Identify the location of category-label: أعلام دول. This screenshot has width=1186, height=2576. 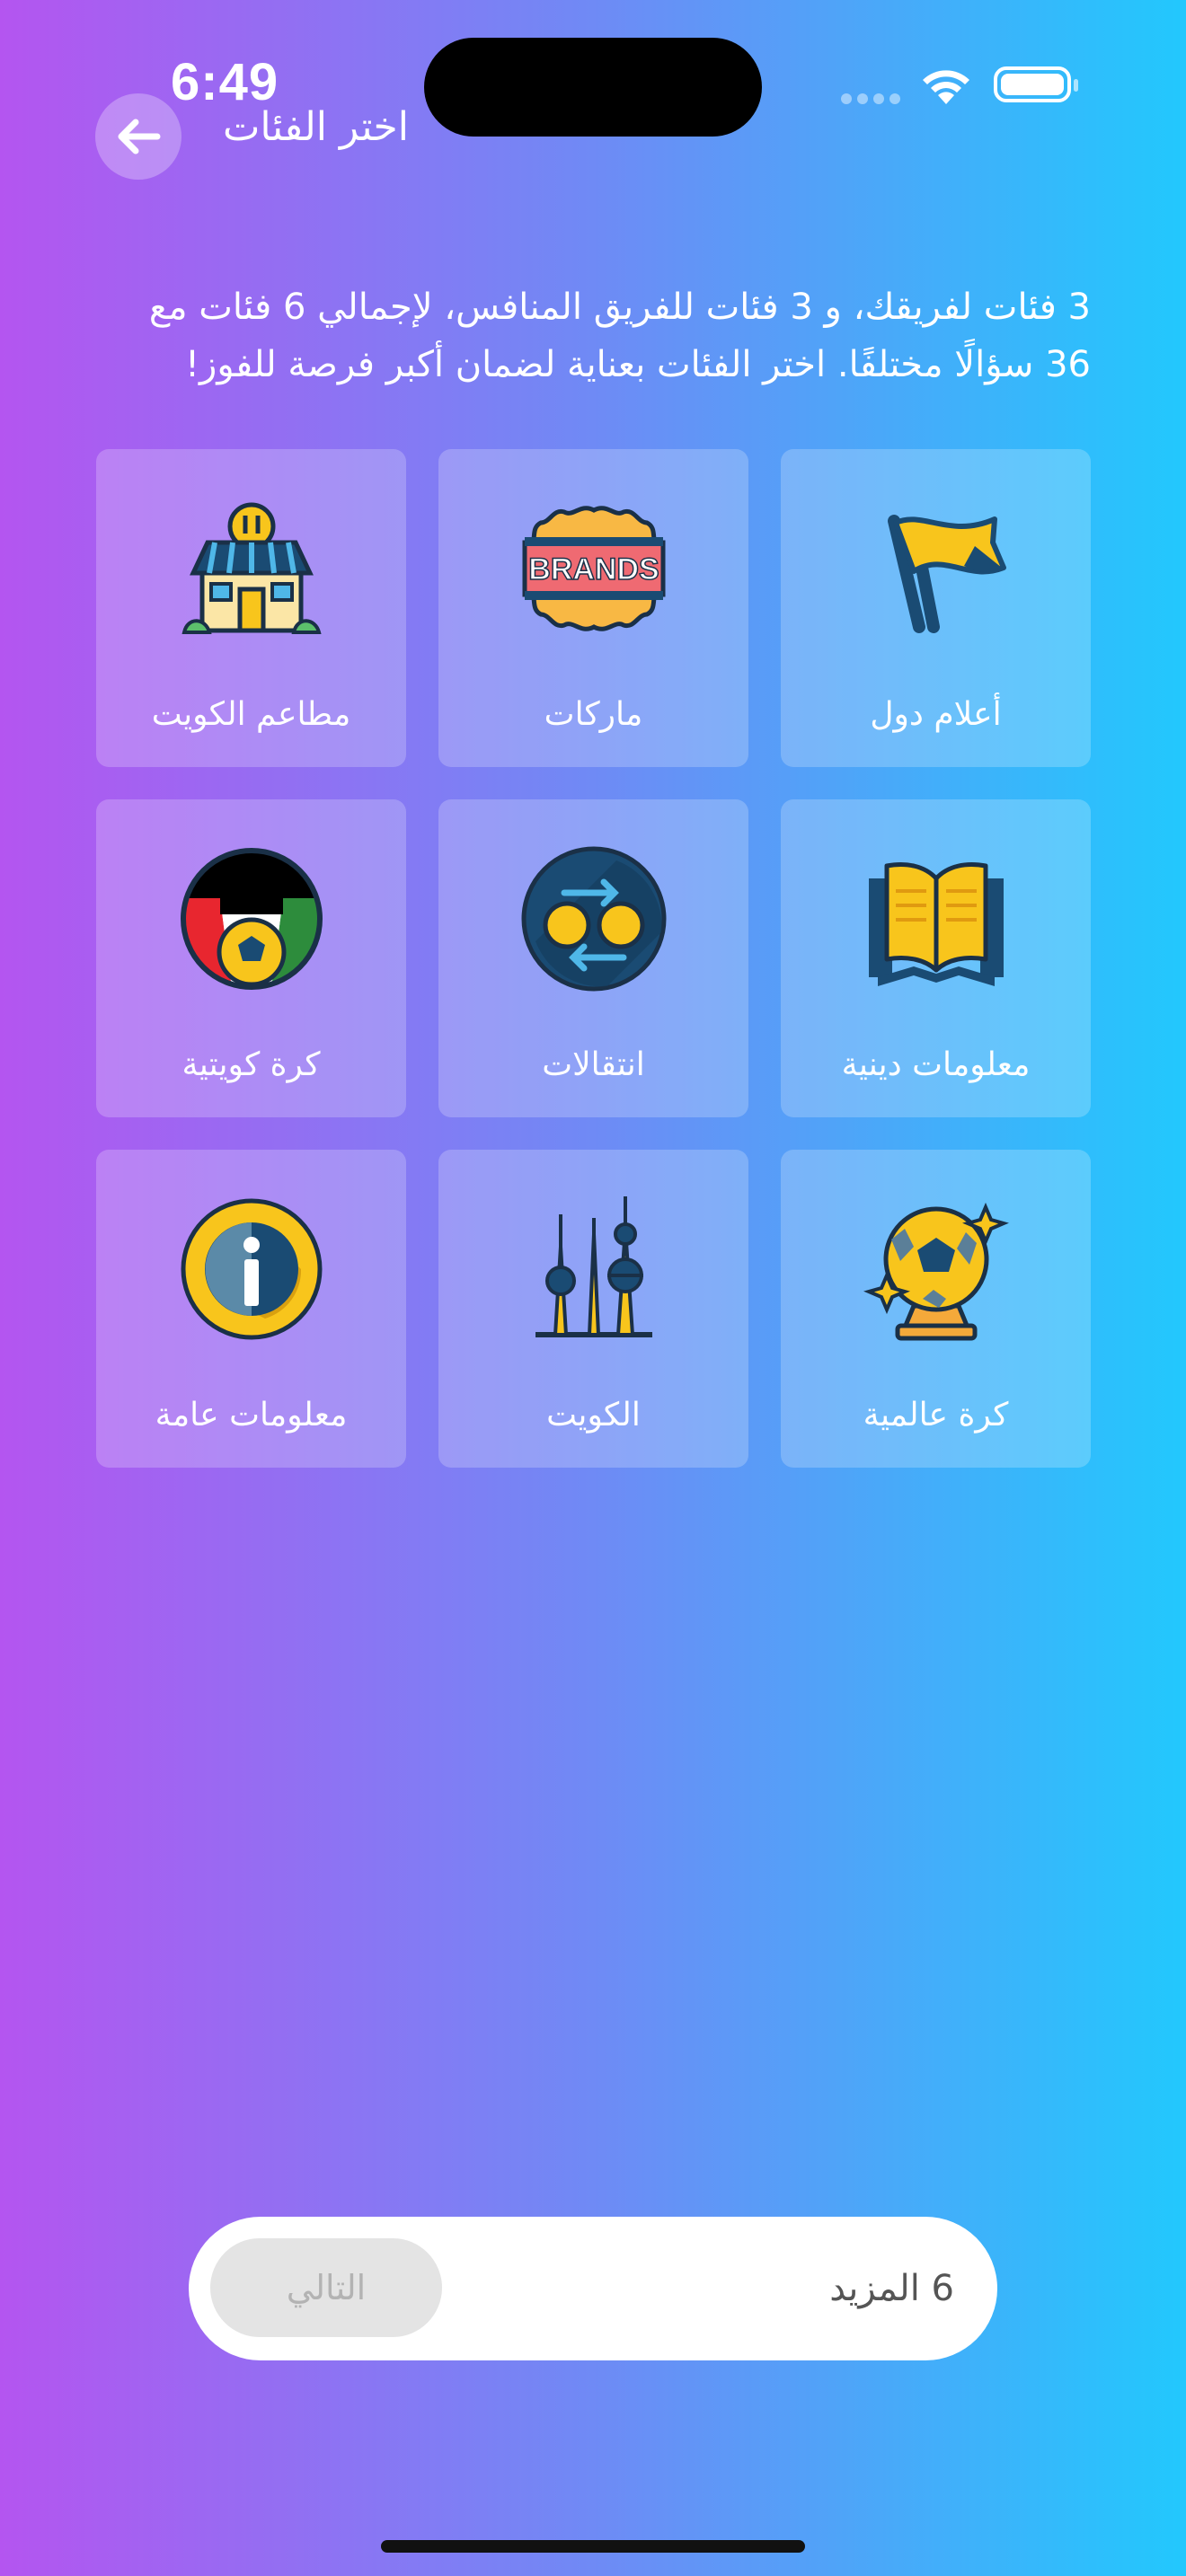
(936, 714).